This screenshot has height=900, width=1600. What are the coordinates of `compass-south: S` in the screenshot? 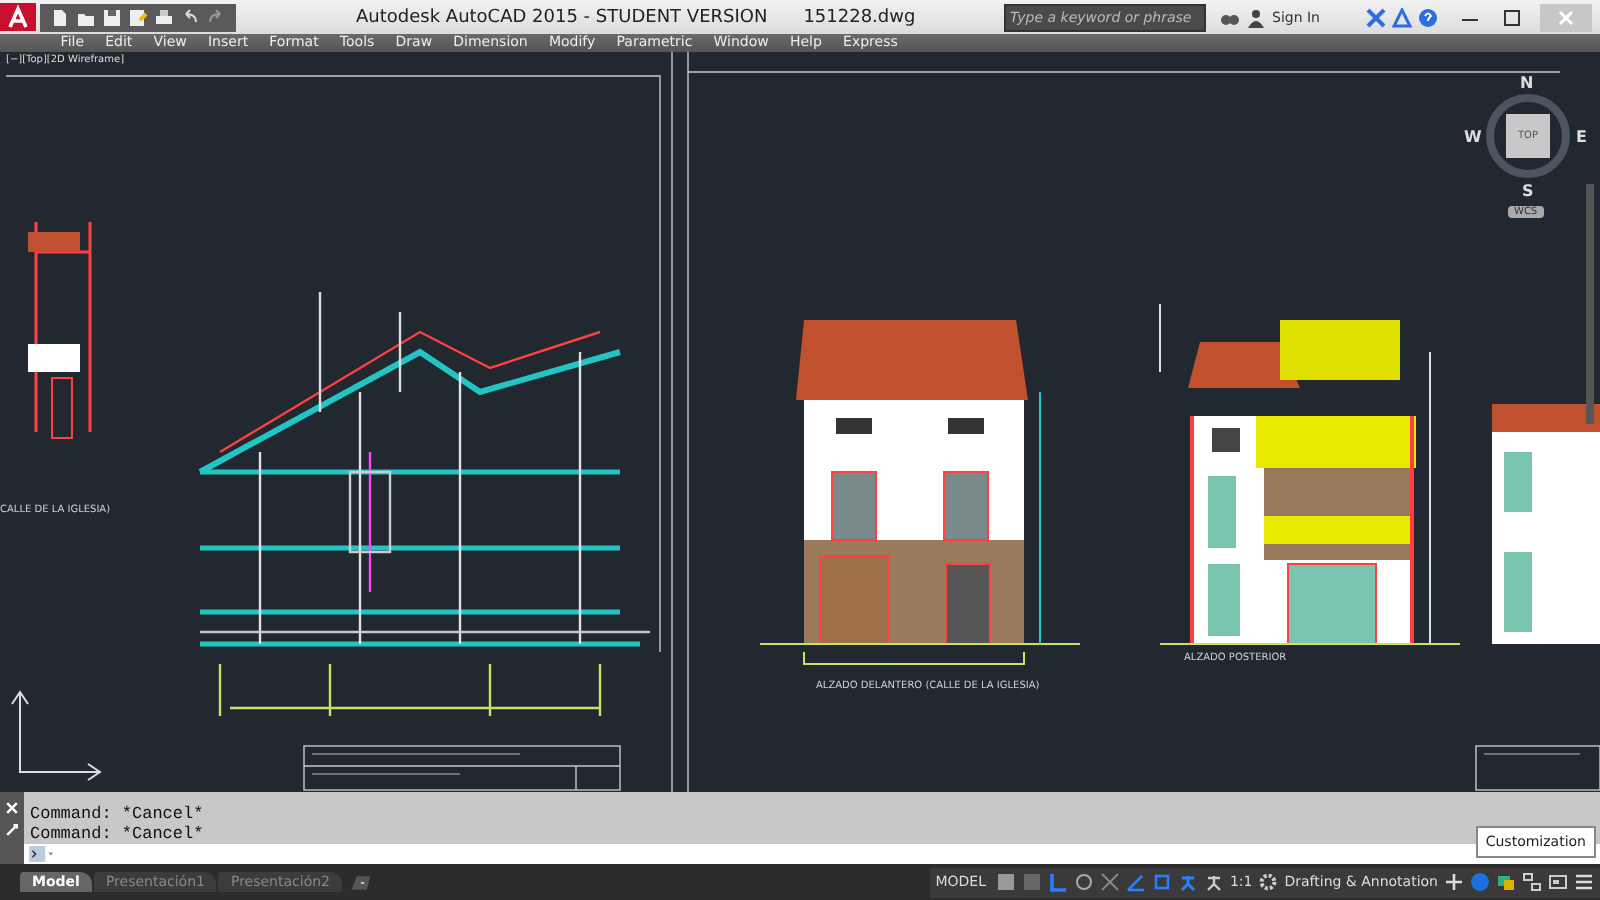 It's located at (1528, 191).